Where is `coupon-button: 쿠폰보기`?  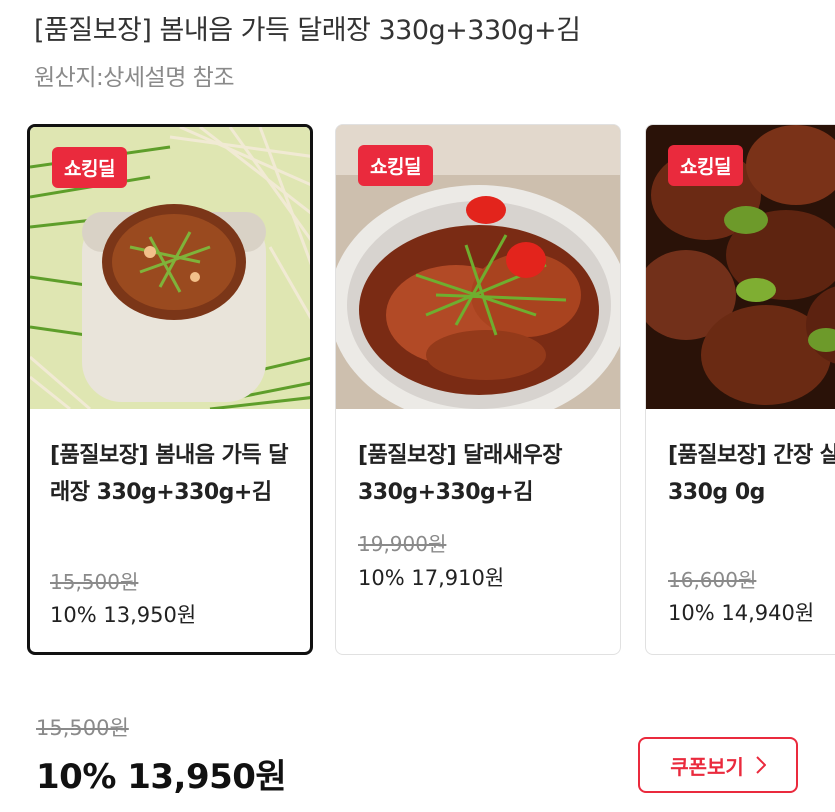 coupon-button: 쿠폰보기 is located at coordinates (718, 765).